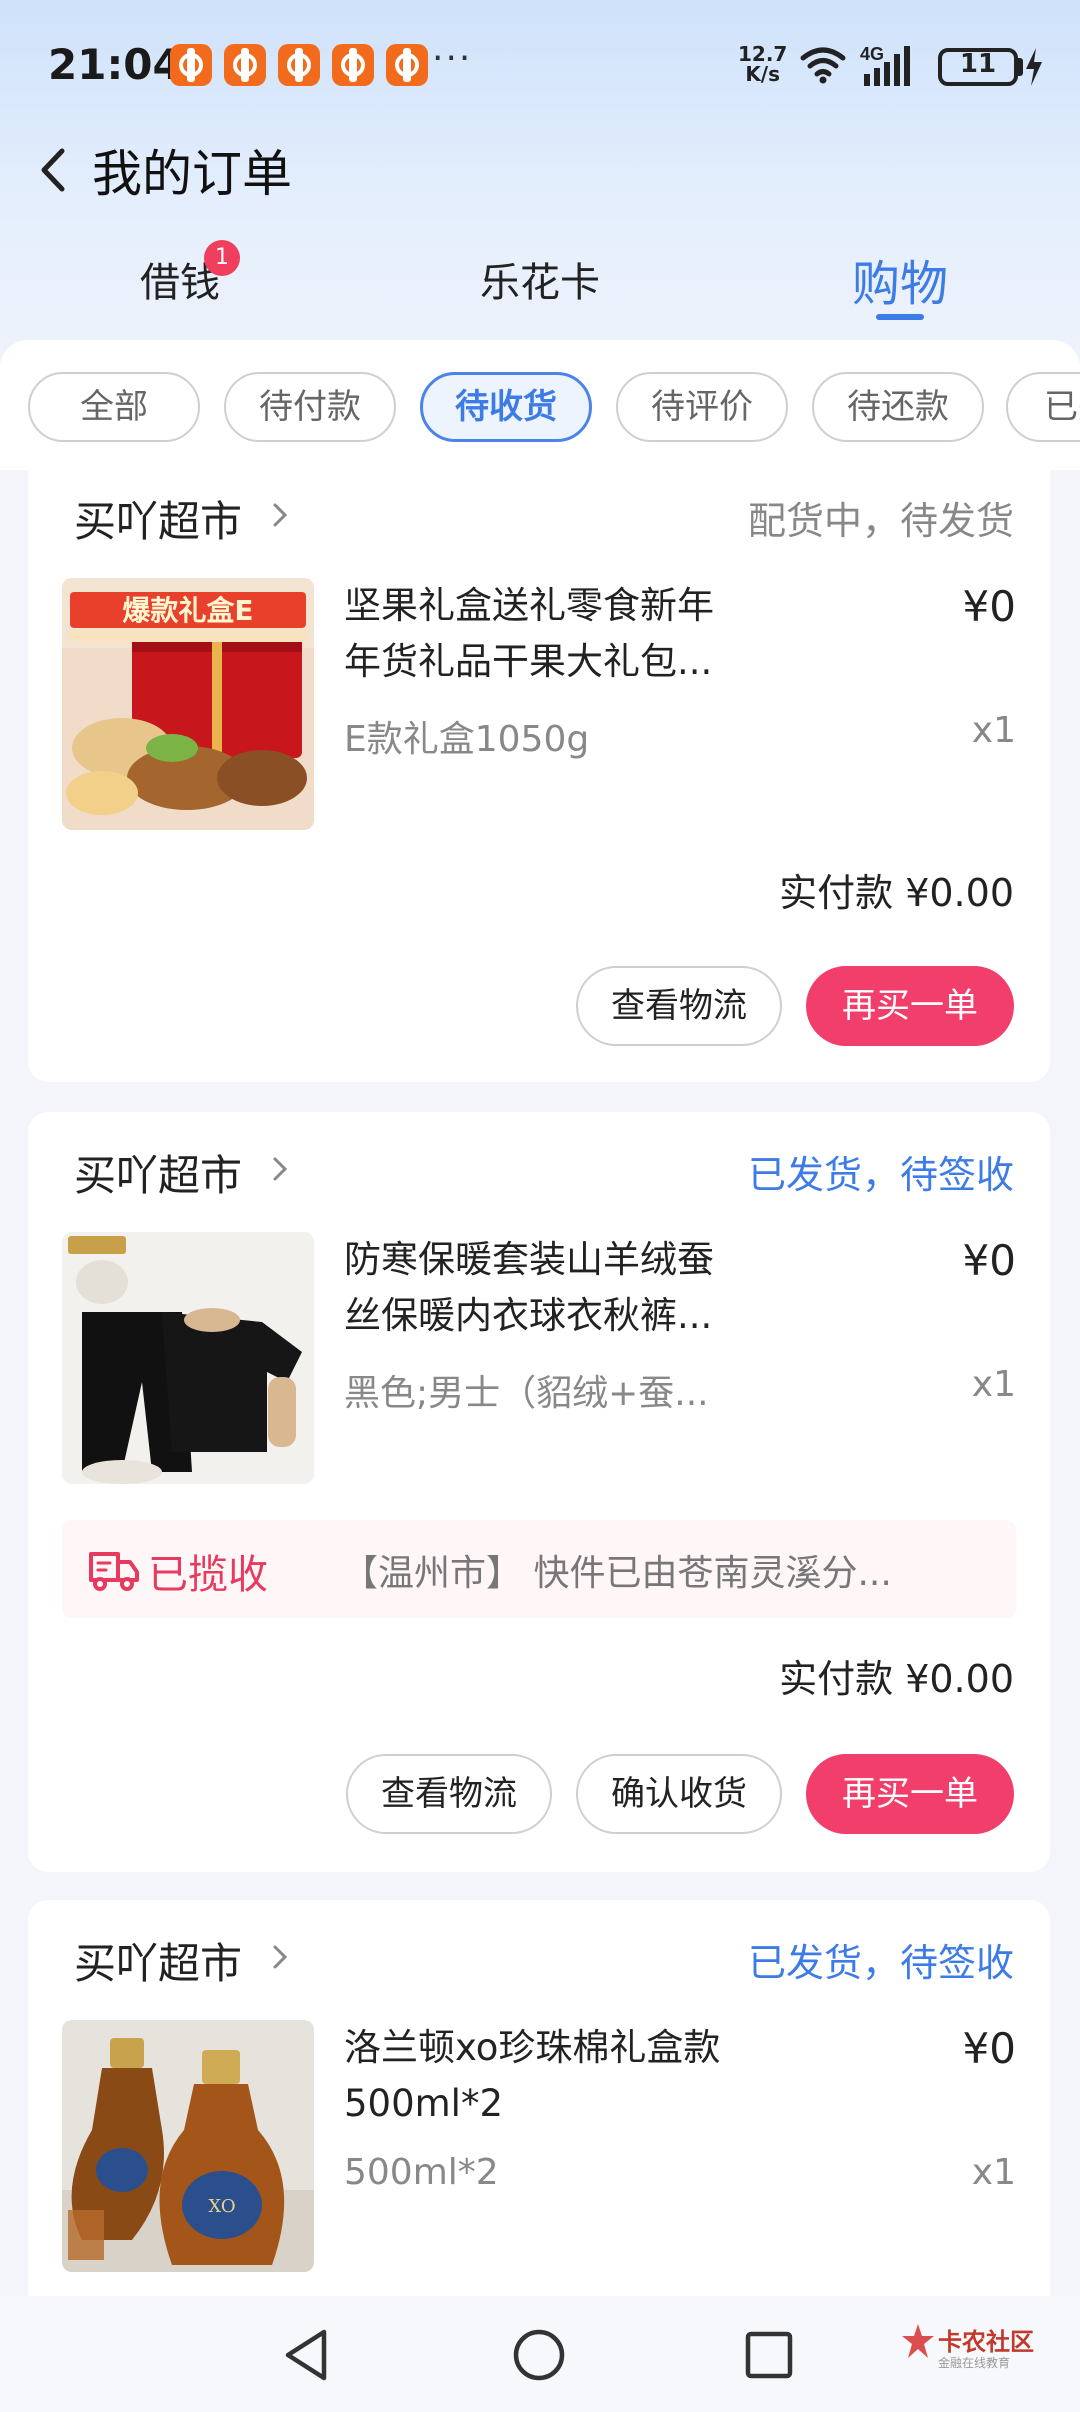 The height and width of the screenshot is (2412, 1080). I want to click on order-filter-bar: 全部 待付款 待收货 待评价 待还款 已完, so click(540, 405).